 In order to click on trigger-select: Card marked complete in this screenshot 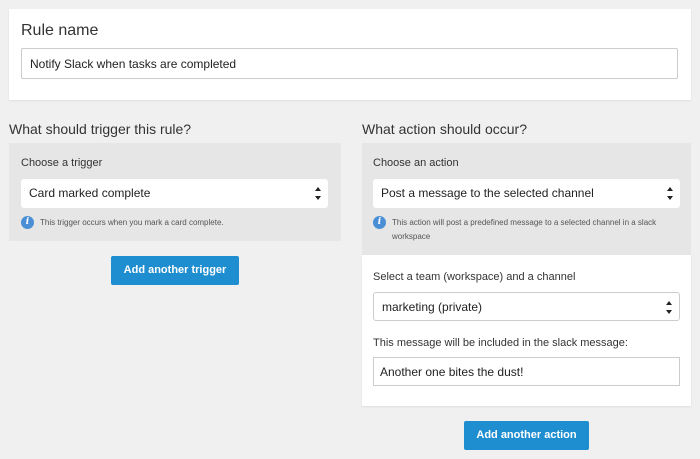, I will do `click(174, 193)`.